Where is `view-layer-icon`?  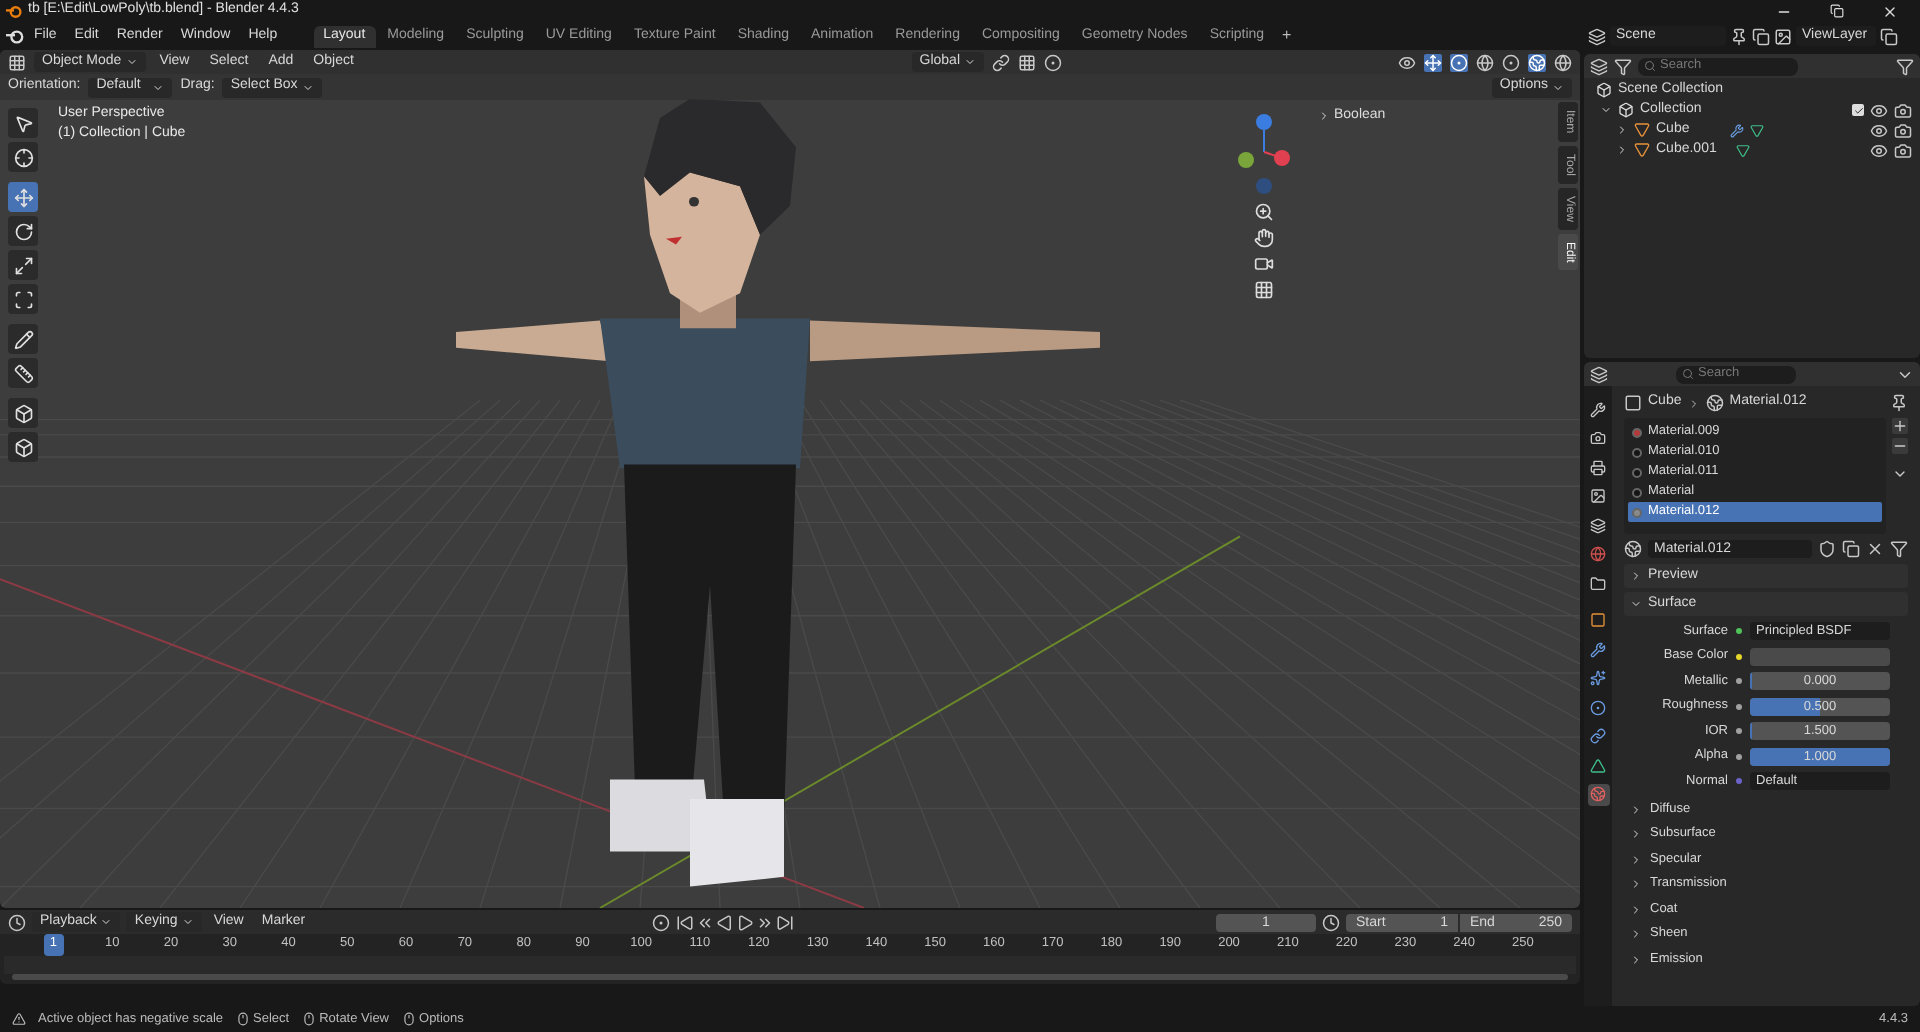 view-layer-icon is located at coordinates (1783, 36).